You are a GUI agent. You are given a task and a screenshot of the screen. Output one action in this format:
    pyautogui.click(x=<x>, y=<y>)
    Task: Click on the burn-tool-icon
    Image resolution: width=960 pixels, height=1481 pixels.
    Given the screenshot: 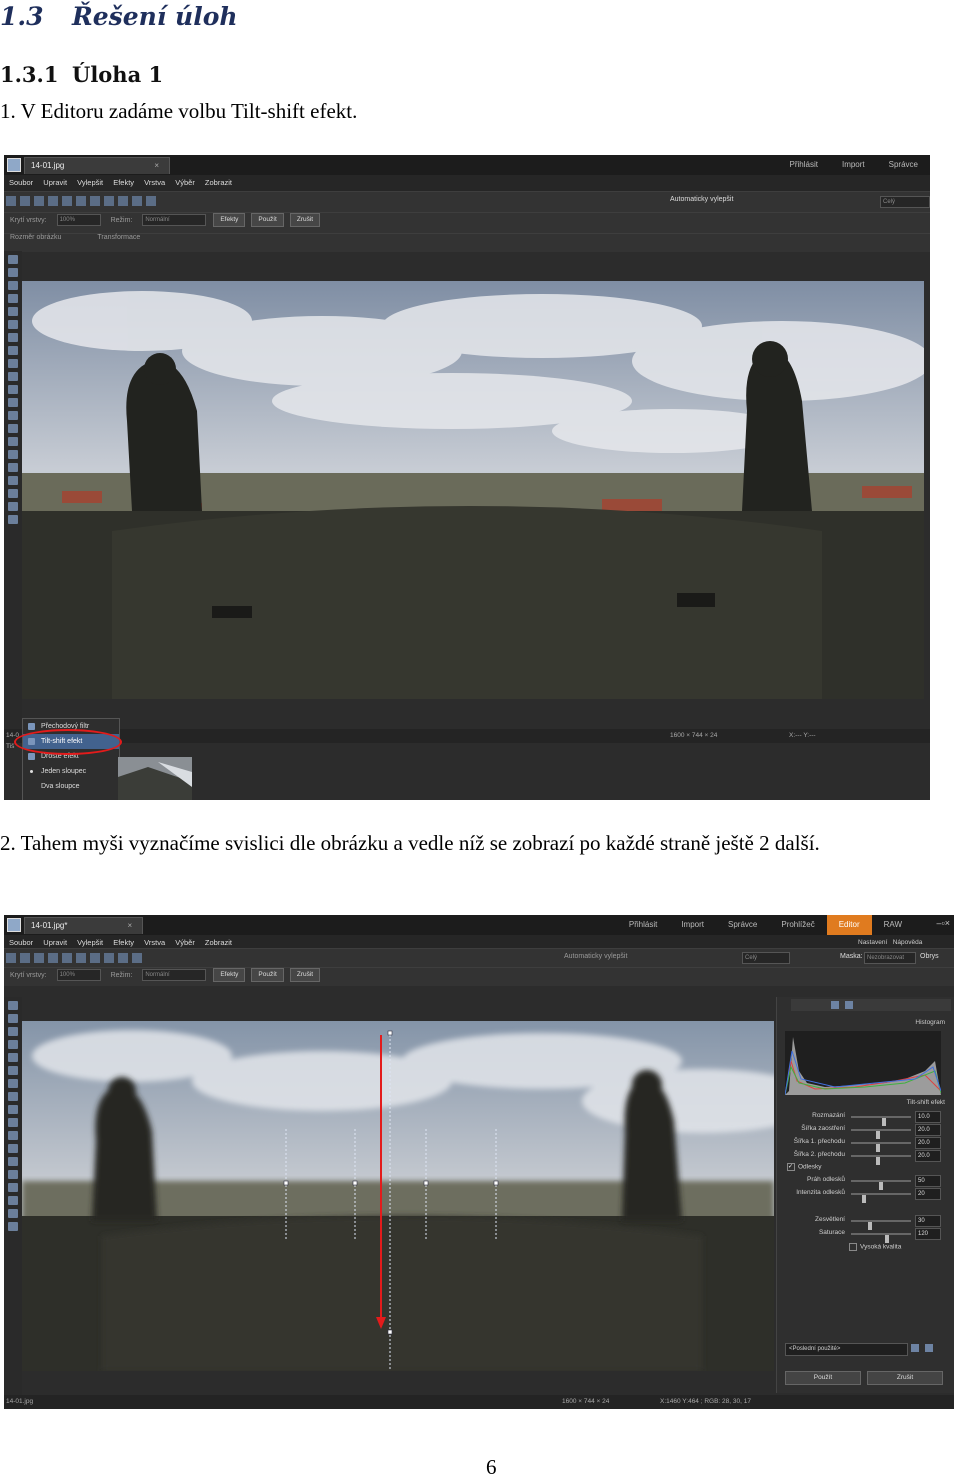 What is the action you would take?
    pyautogui.click(x=13, y=441)
    